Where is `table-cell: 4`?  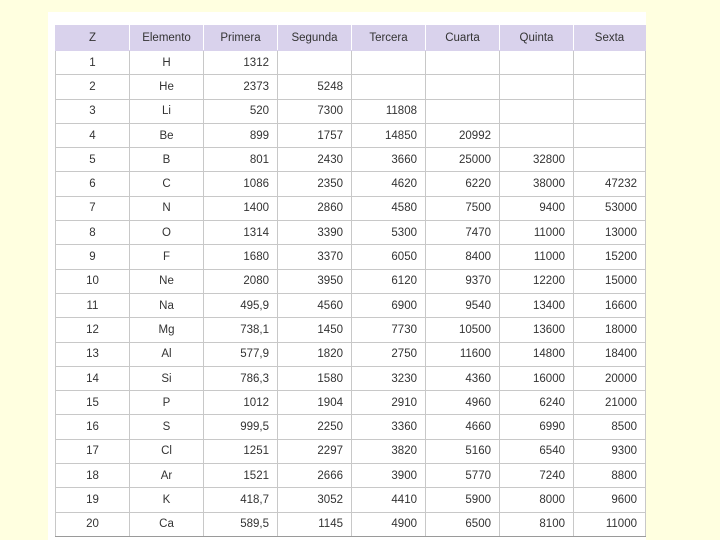
table-cell: 4 is located at coordinates (92, 135).